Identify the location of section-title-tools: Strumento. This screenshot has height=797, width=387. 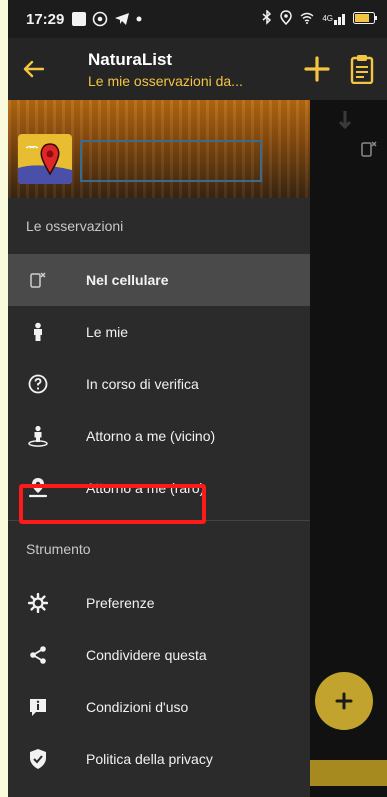
(58, 549).